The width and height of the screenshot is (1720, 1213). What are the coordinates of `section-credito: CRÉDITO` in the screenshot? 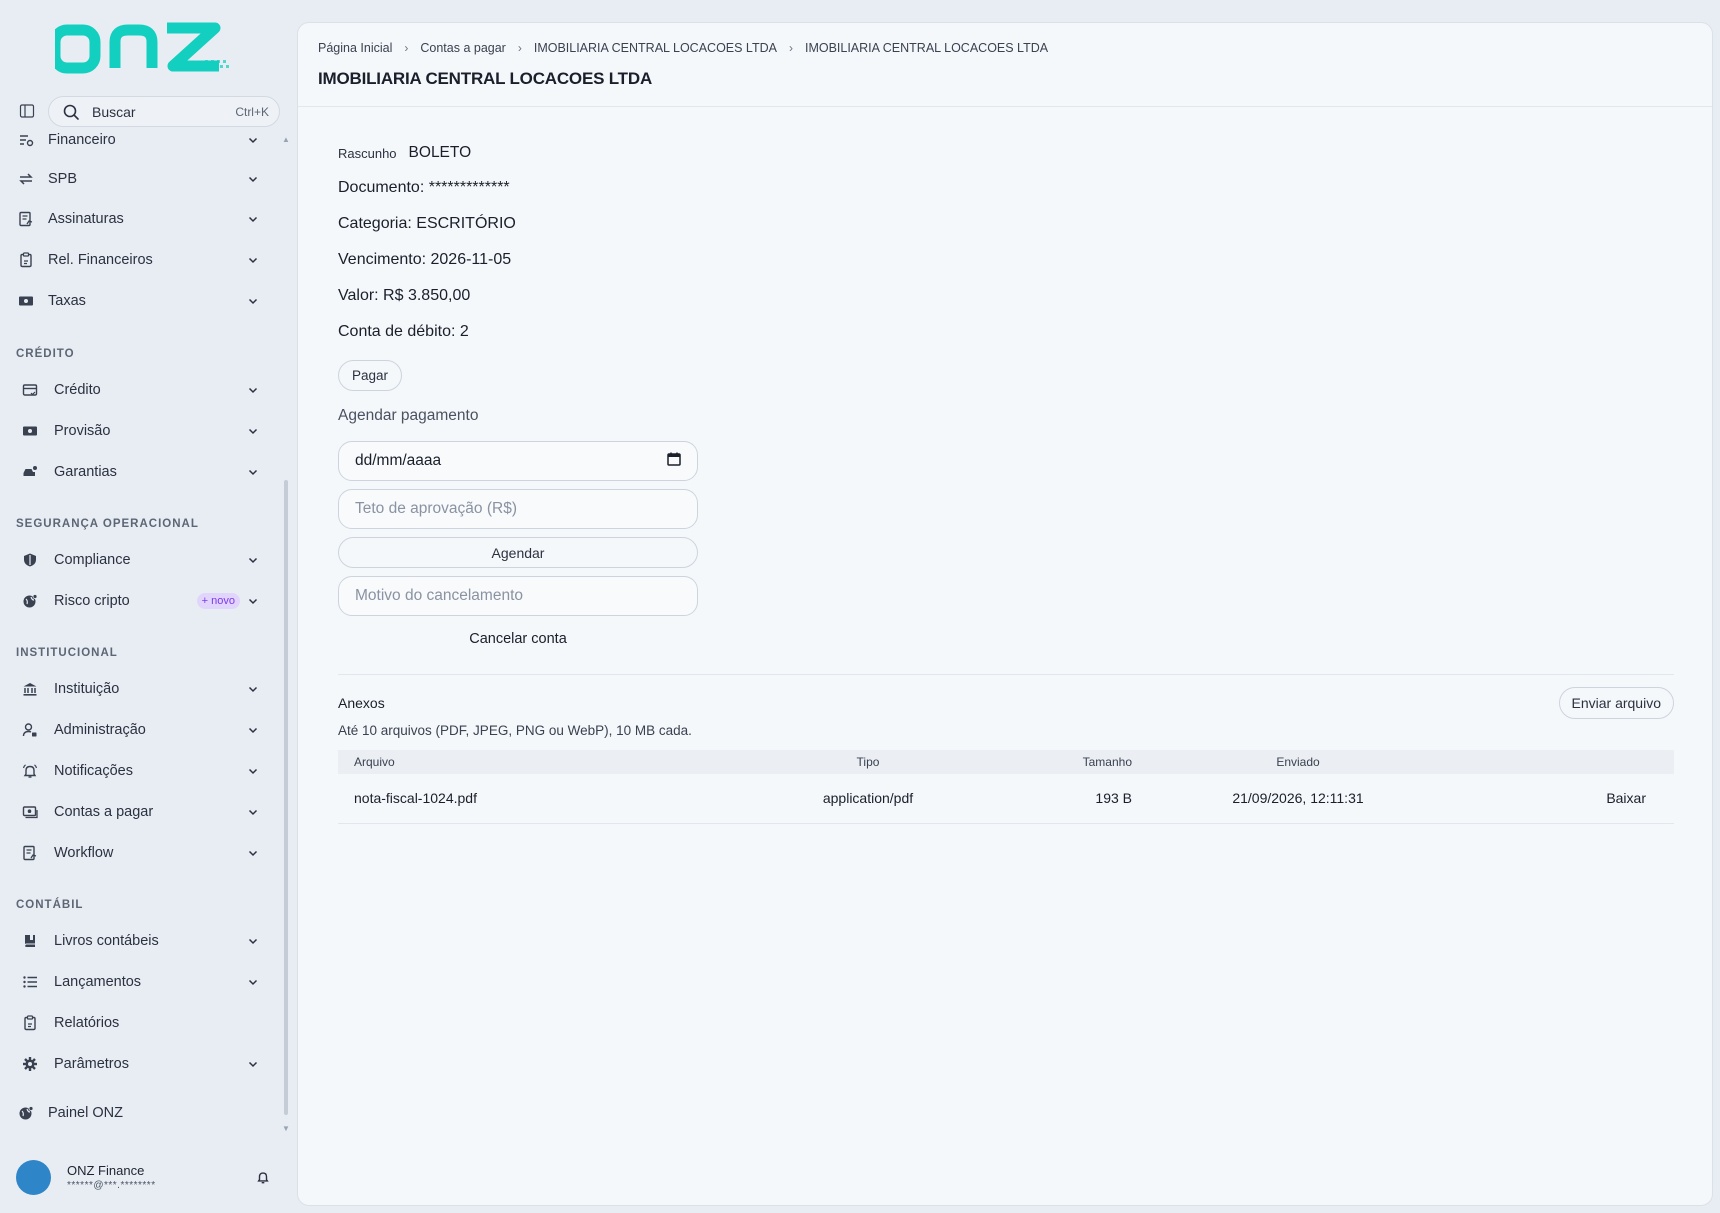 It's located at (45, 354).